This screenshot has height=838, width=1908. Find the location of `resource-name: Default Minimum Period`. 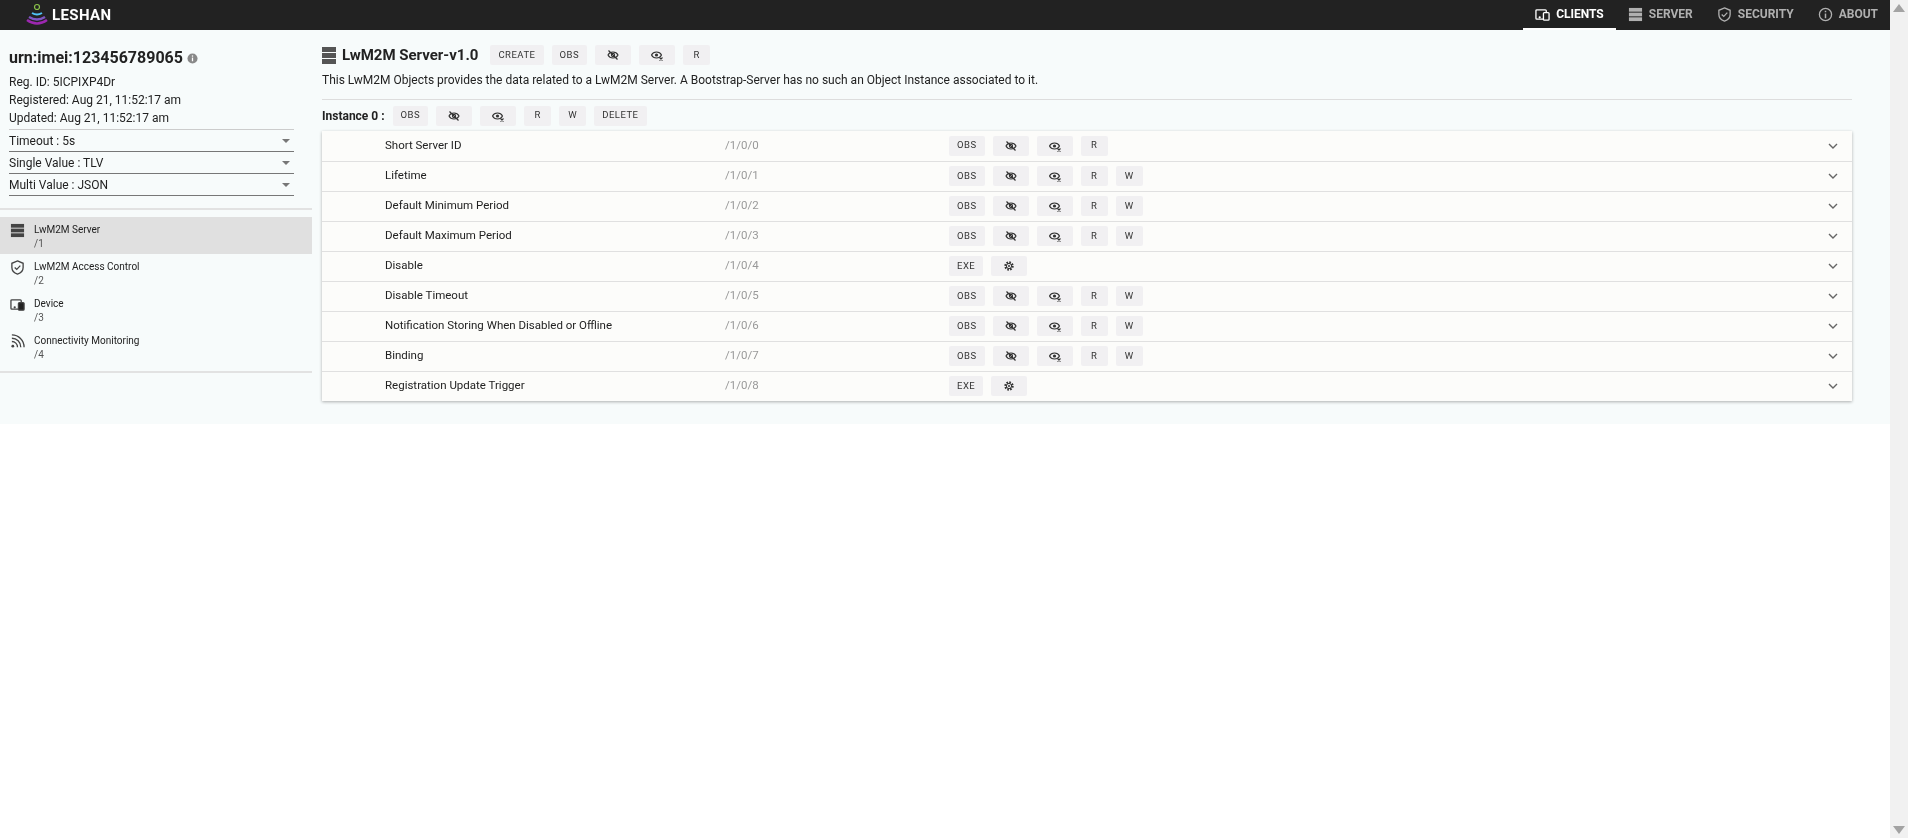

resource-name: Default Minimum Period is located at coordinates (447, 206).